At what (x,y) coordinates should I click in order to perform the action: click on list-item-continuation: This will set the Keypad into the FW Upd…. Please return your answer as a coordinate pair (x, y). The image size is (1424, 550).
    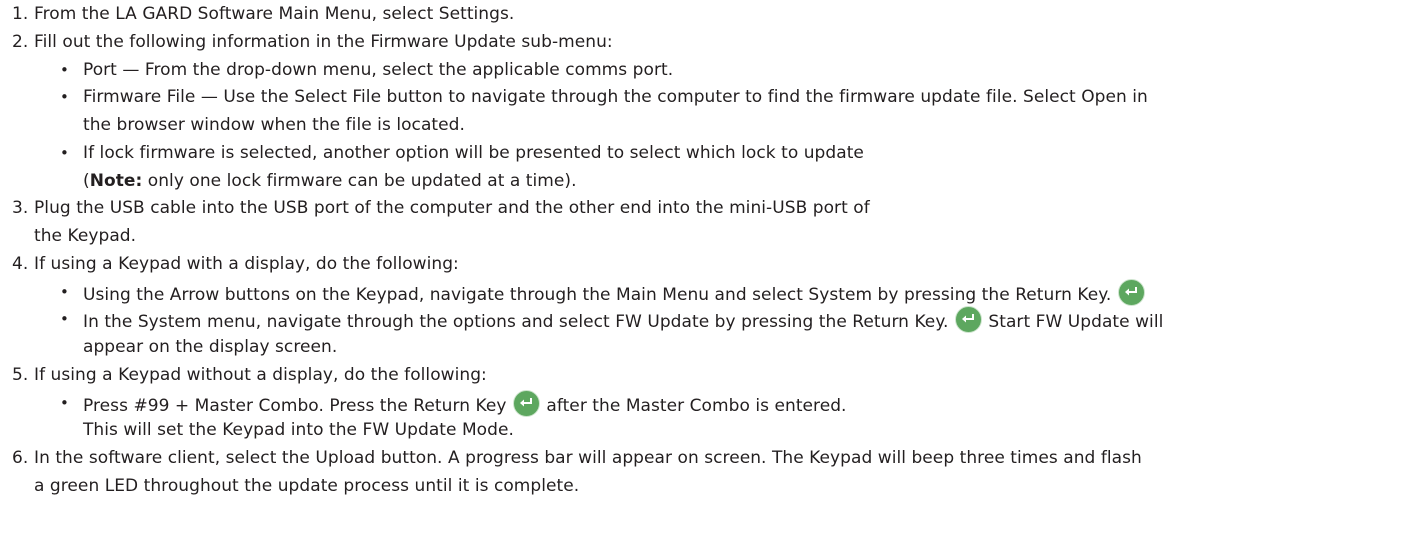
    Looking at the image, I should click on (712, 431).